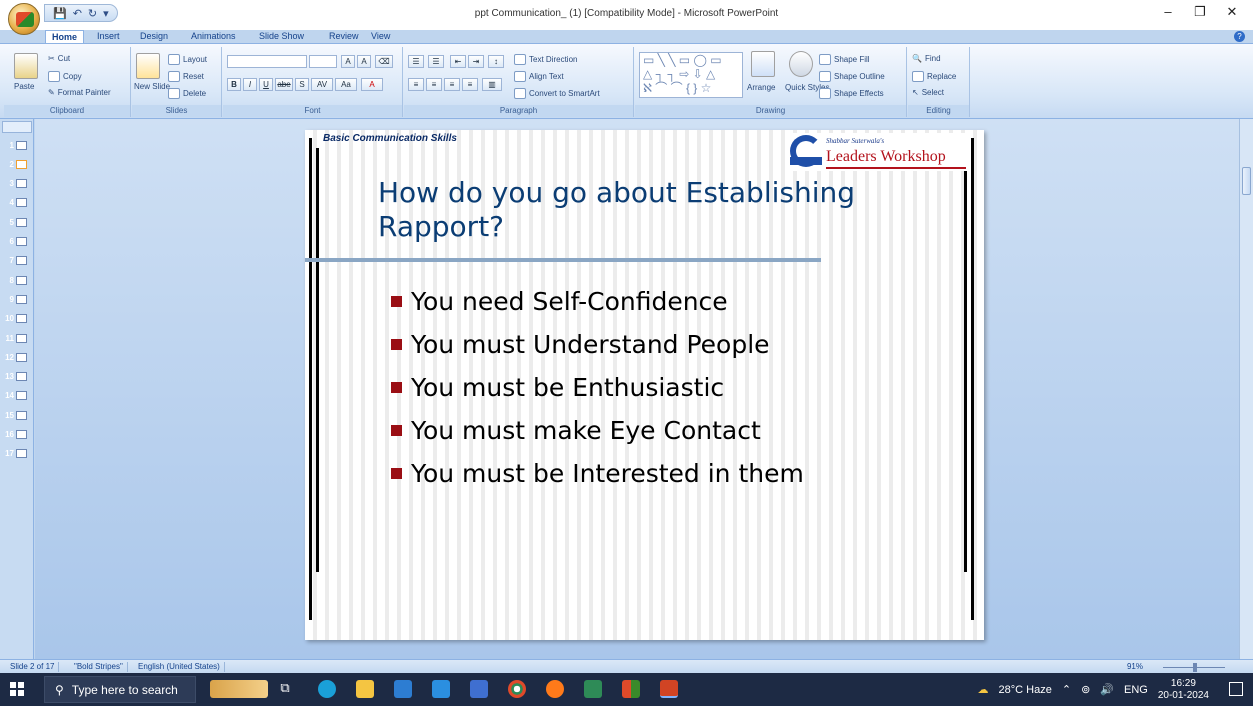  I want to click on chrome-icon, so click(517, 689).